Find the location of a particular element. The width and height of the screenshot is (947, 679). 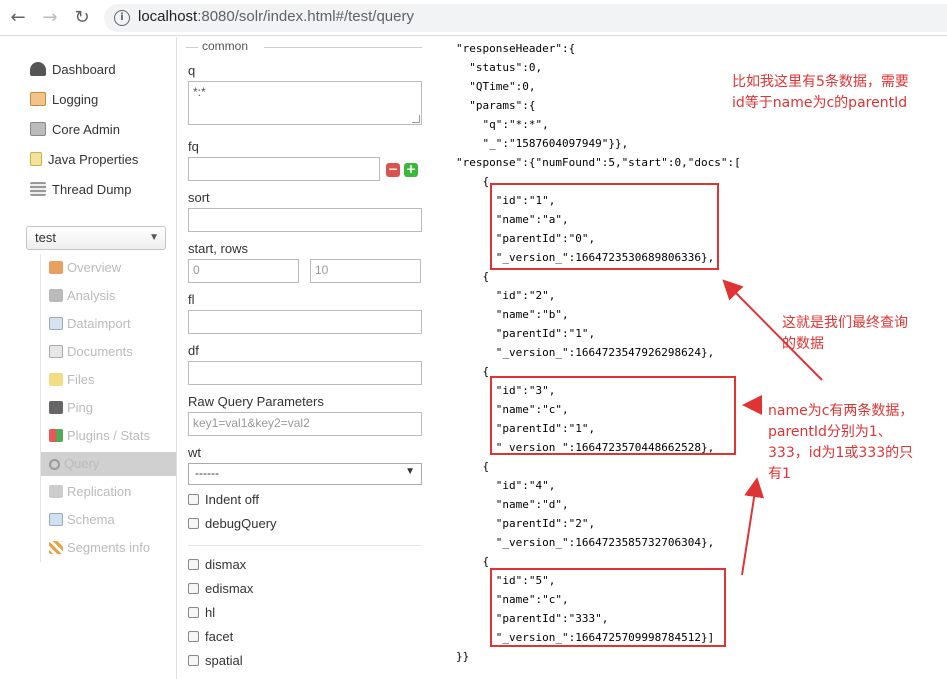

chevron-down-icon: ▼ is located at coordinates (154, 237).